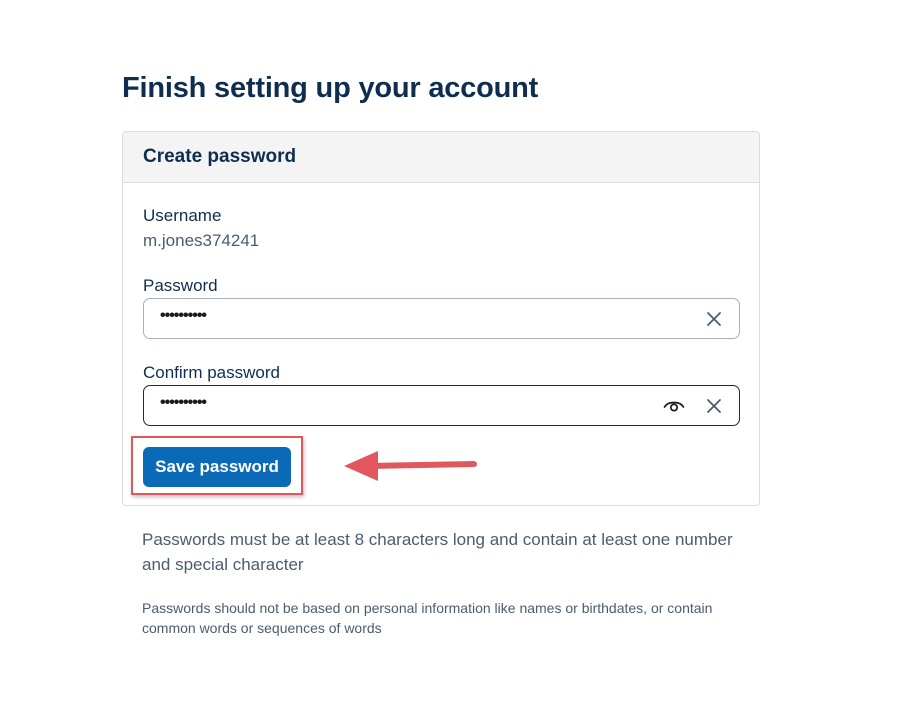 This screenshot has width=898, height=717. Describe the element at coordinates (674, 406) in the screenshot. I see `eye-icon` at that location.